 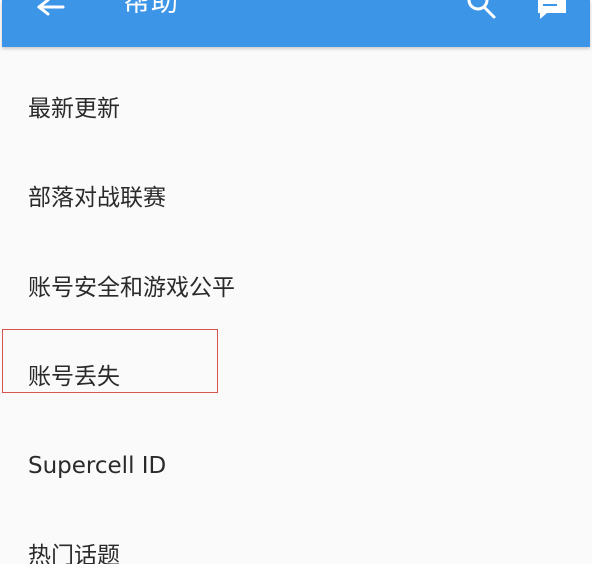 What do you see at coordinates (74, 109) in the screenshot?
I see `list-item-label: 最新更新` at bounding box center [74, 109].